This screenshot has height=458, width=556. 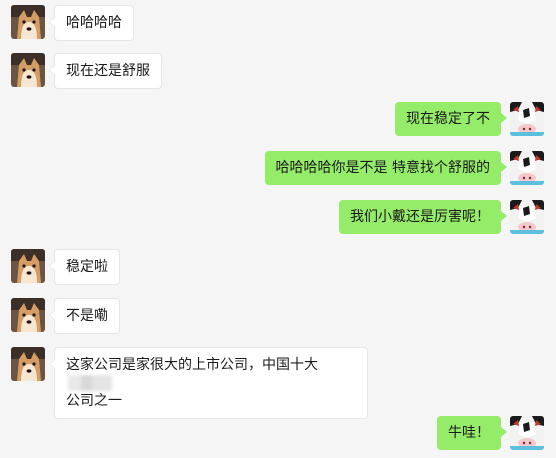 I want to click on chat-message-incoming: 现在还是舒服, so click(x=86, y=71).